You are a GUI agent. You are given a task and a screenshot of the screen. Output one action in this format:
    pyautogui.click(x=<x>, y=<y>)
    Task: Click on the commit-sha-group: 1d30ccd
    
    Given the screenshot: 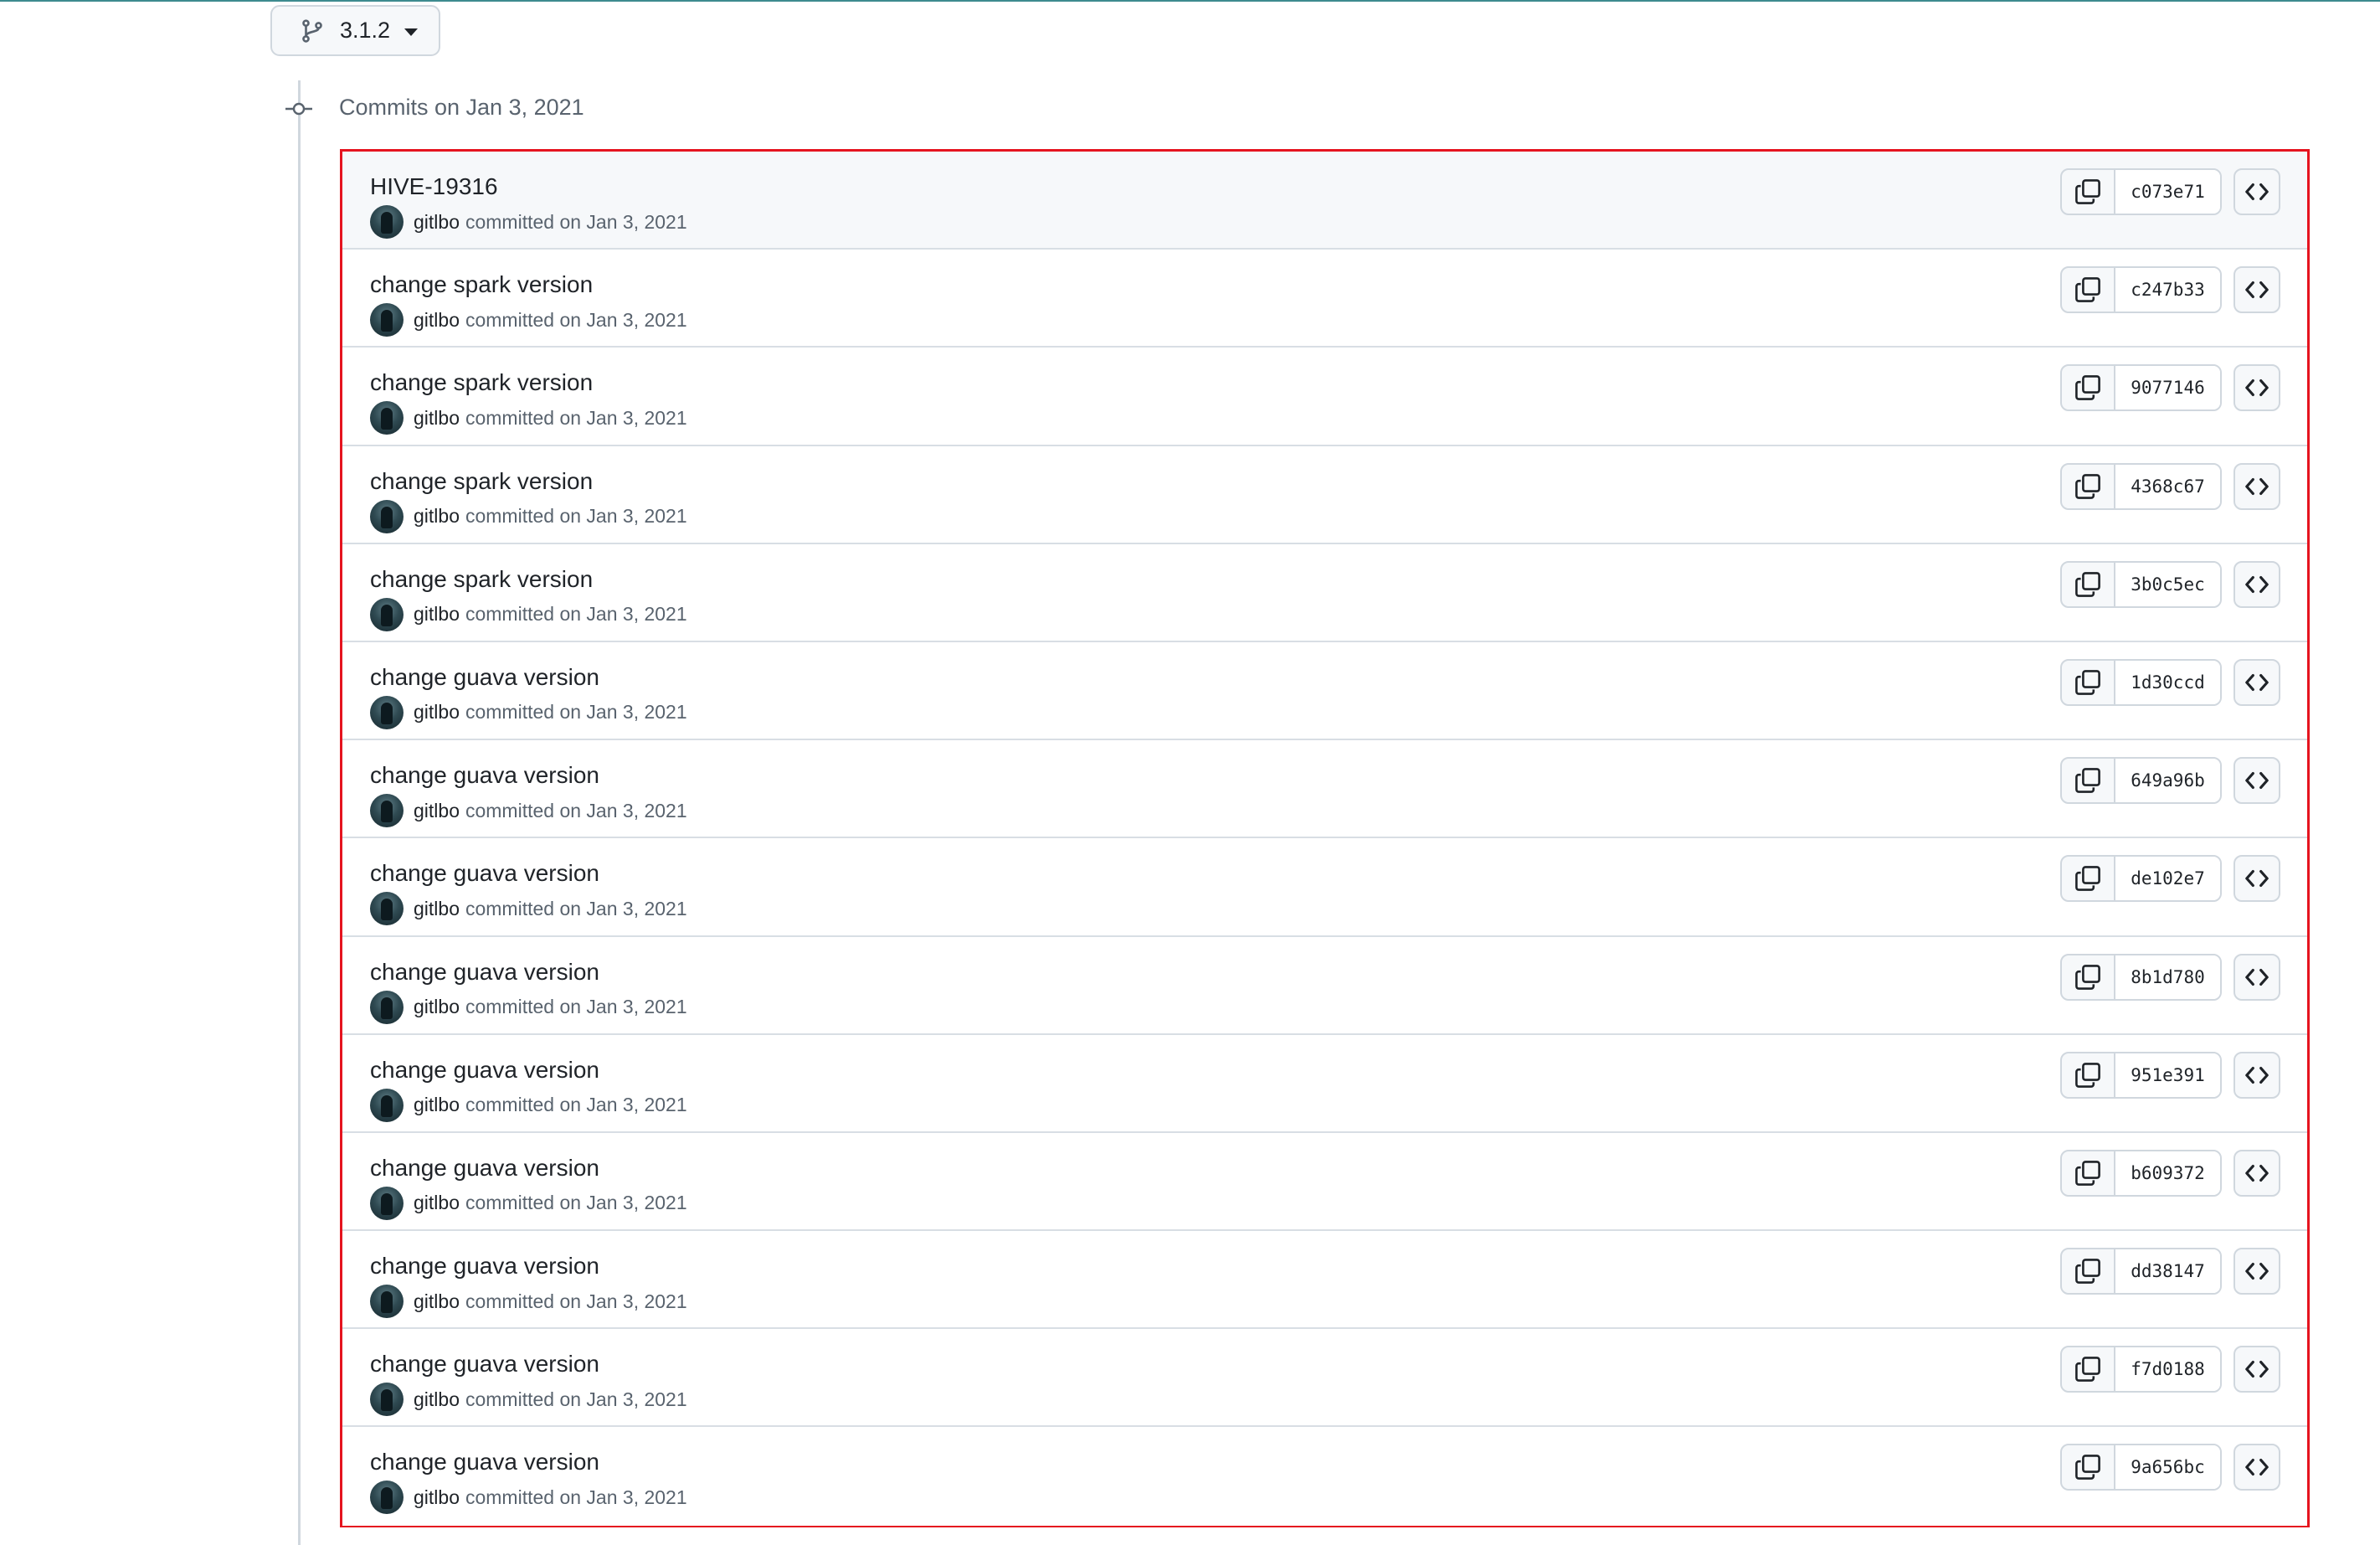 What is the action you would take?
    pyautogui.click(x=2141, y=682)
    